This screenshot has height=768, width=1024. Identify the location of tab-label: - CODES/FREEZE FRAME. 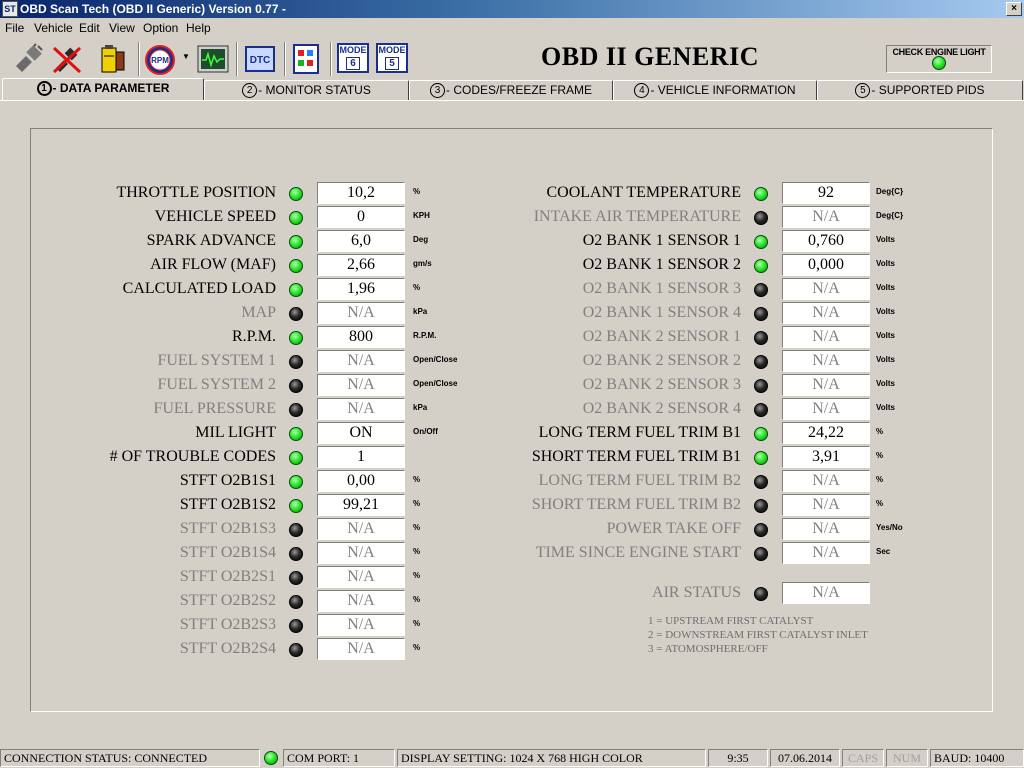
(518, 90).